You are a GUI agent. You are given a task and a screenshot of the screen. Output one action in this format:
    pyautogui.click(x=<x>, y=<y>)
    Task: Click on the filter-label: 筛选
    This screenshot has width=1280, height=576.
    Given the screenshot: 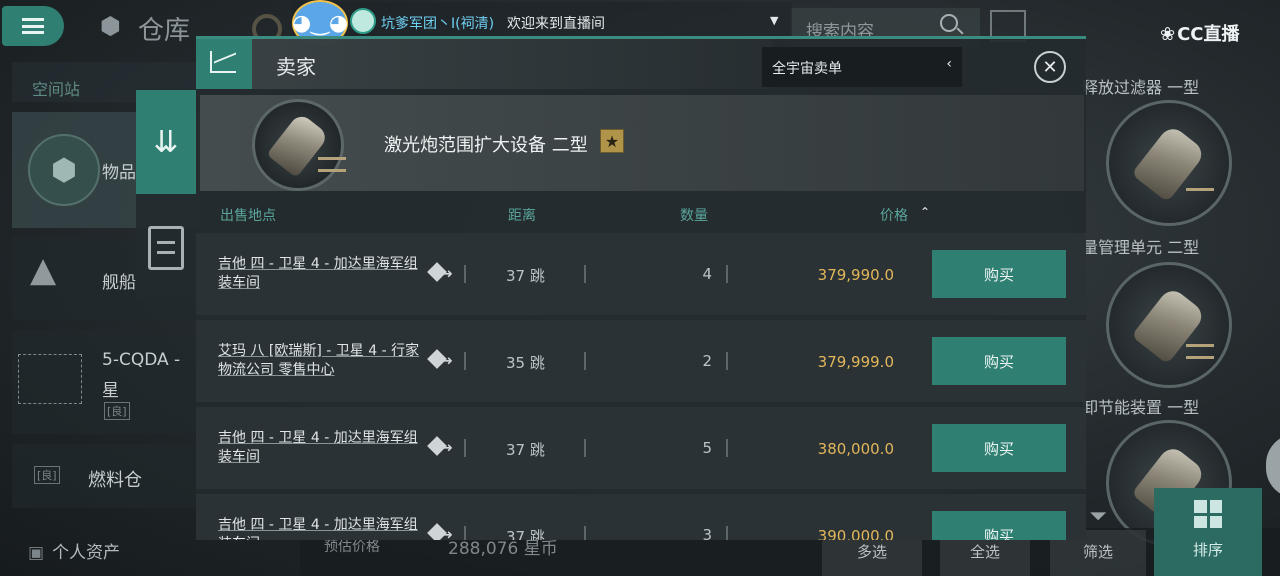 What is the action you would take?
    pyautogui.click(x=1097, y=552)
    